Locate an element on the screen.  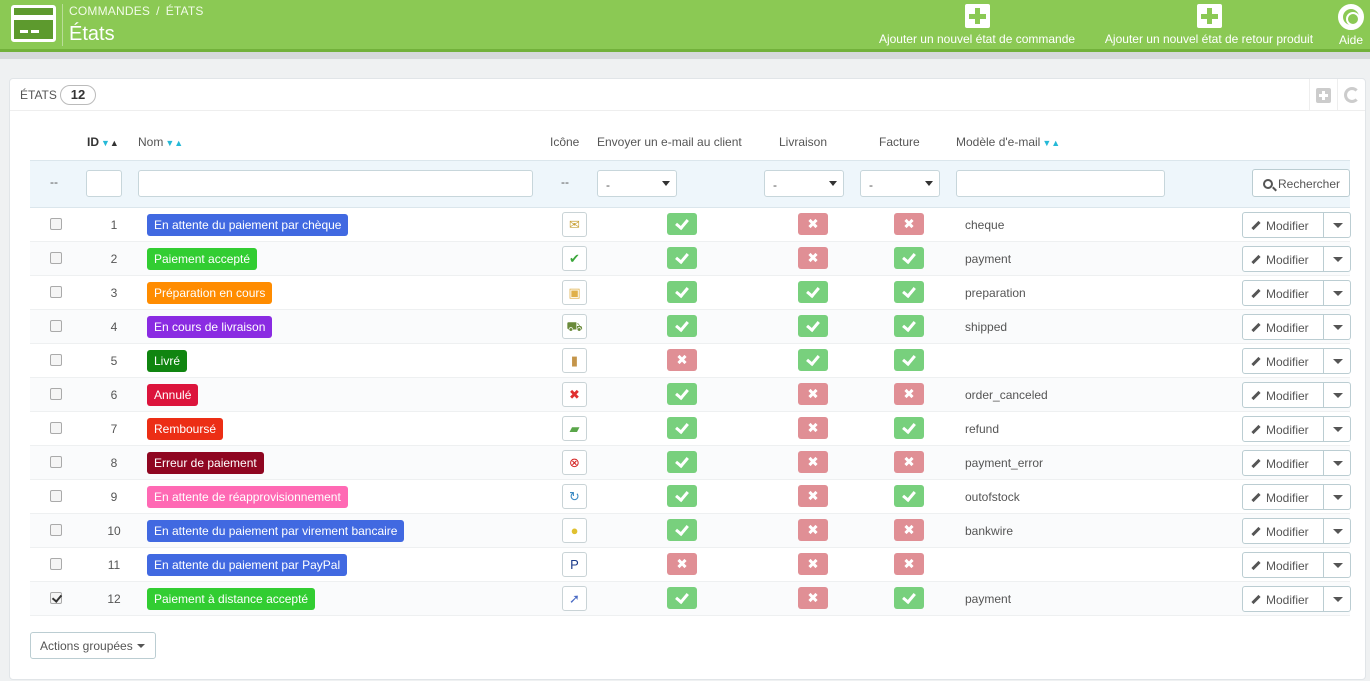
add-return-state-button: Ajouter un nouvel état de retour produit is located at coordinates (1209, 25).